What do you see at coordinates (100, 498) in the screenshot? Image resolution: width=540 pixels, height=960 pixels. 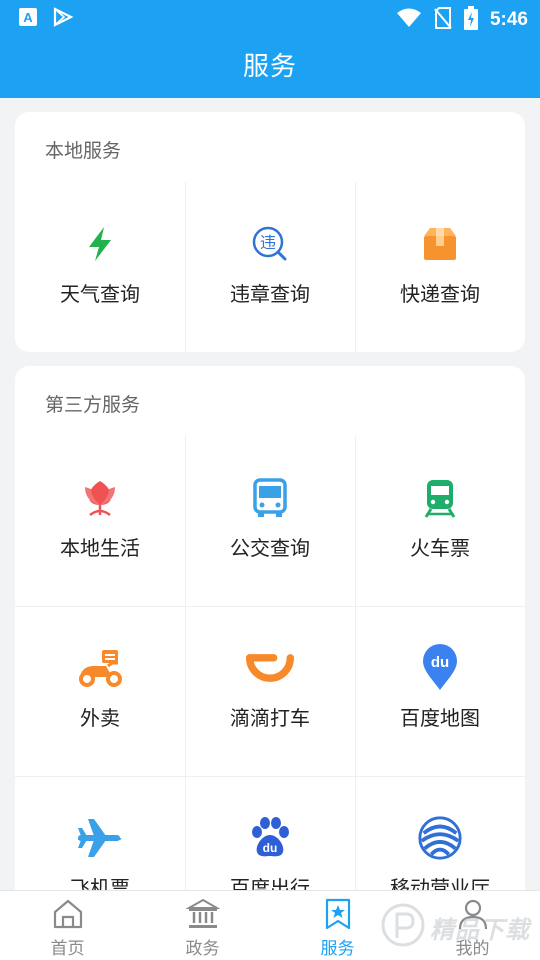 I see `tulip-icon` at bounding box center [100, 498].